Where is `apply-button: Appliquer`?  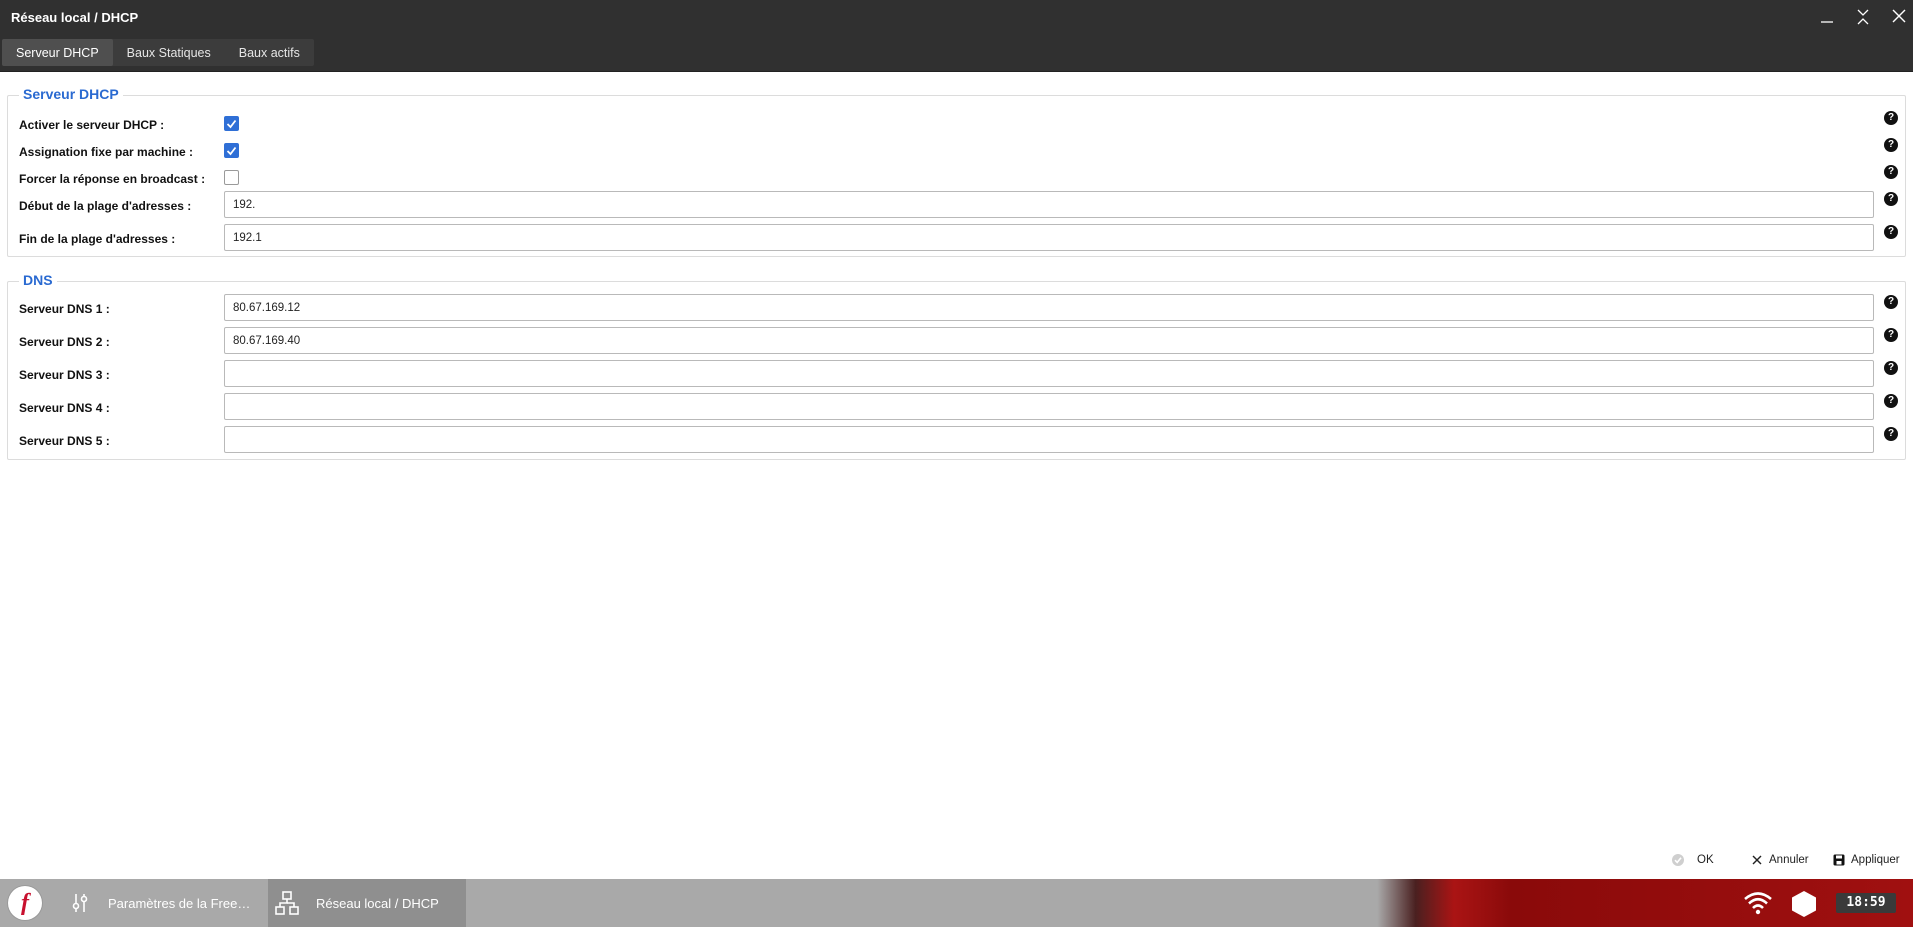
apply-button: Appliquer is located at coordinates (1866, 860).